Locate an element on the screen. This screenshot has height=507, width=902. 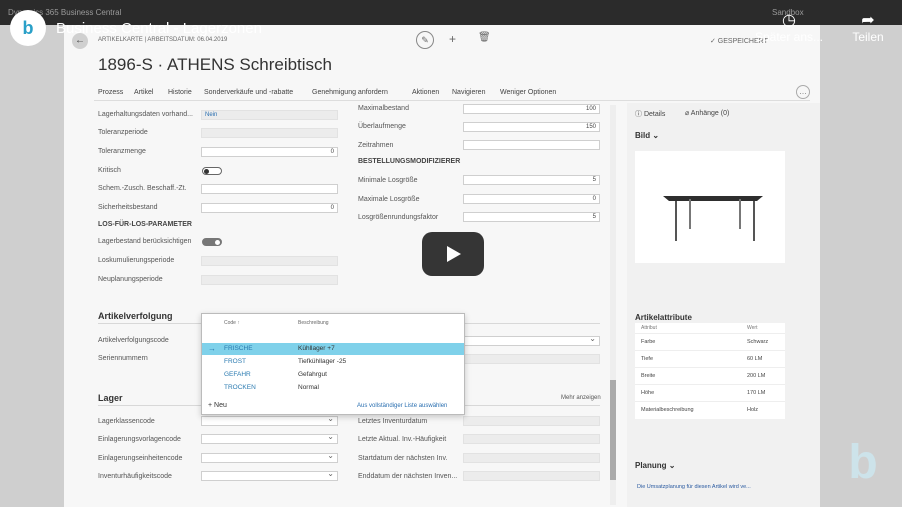
ueberlauf-field: 150 is located at coordinates (531, 127).